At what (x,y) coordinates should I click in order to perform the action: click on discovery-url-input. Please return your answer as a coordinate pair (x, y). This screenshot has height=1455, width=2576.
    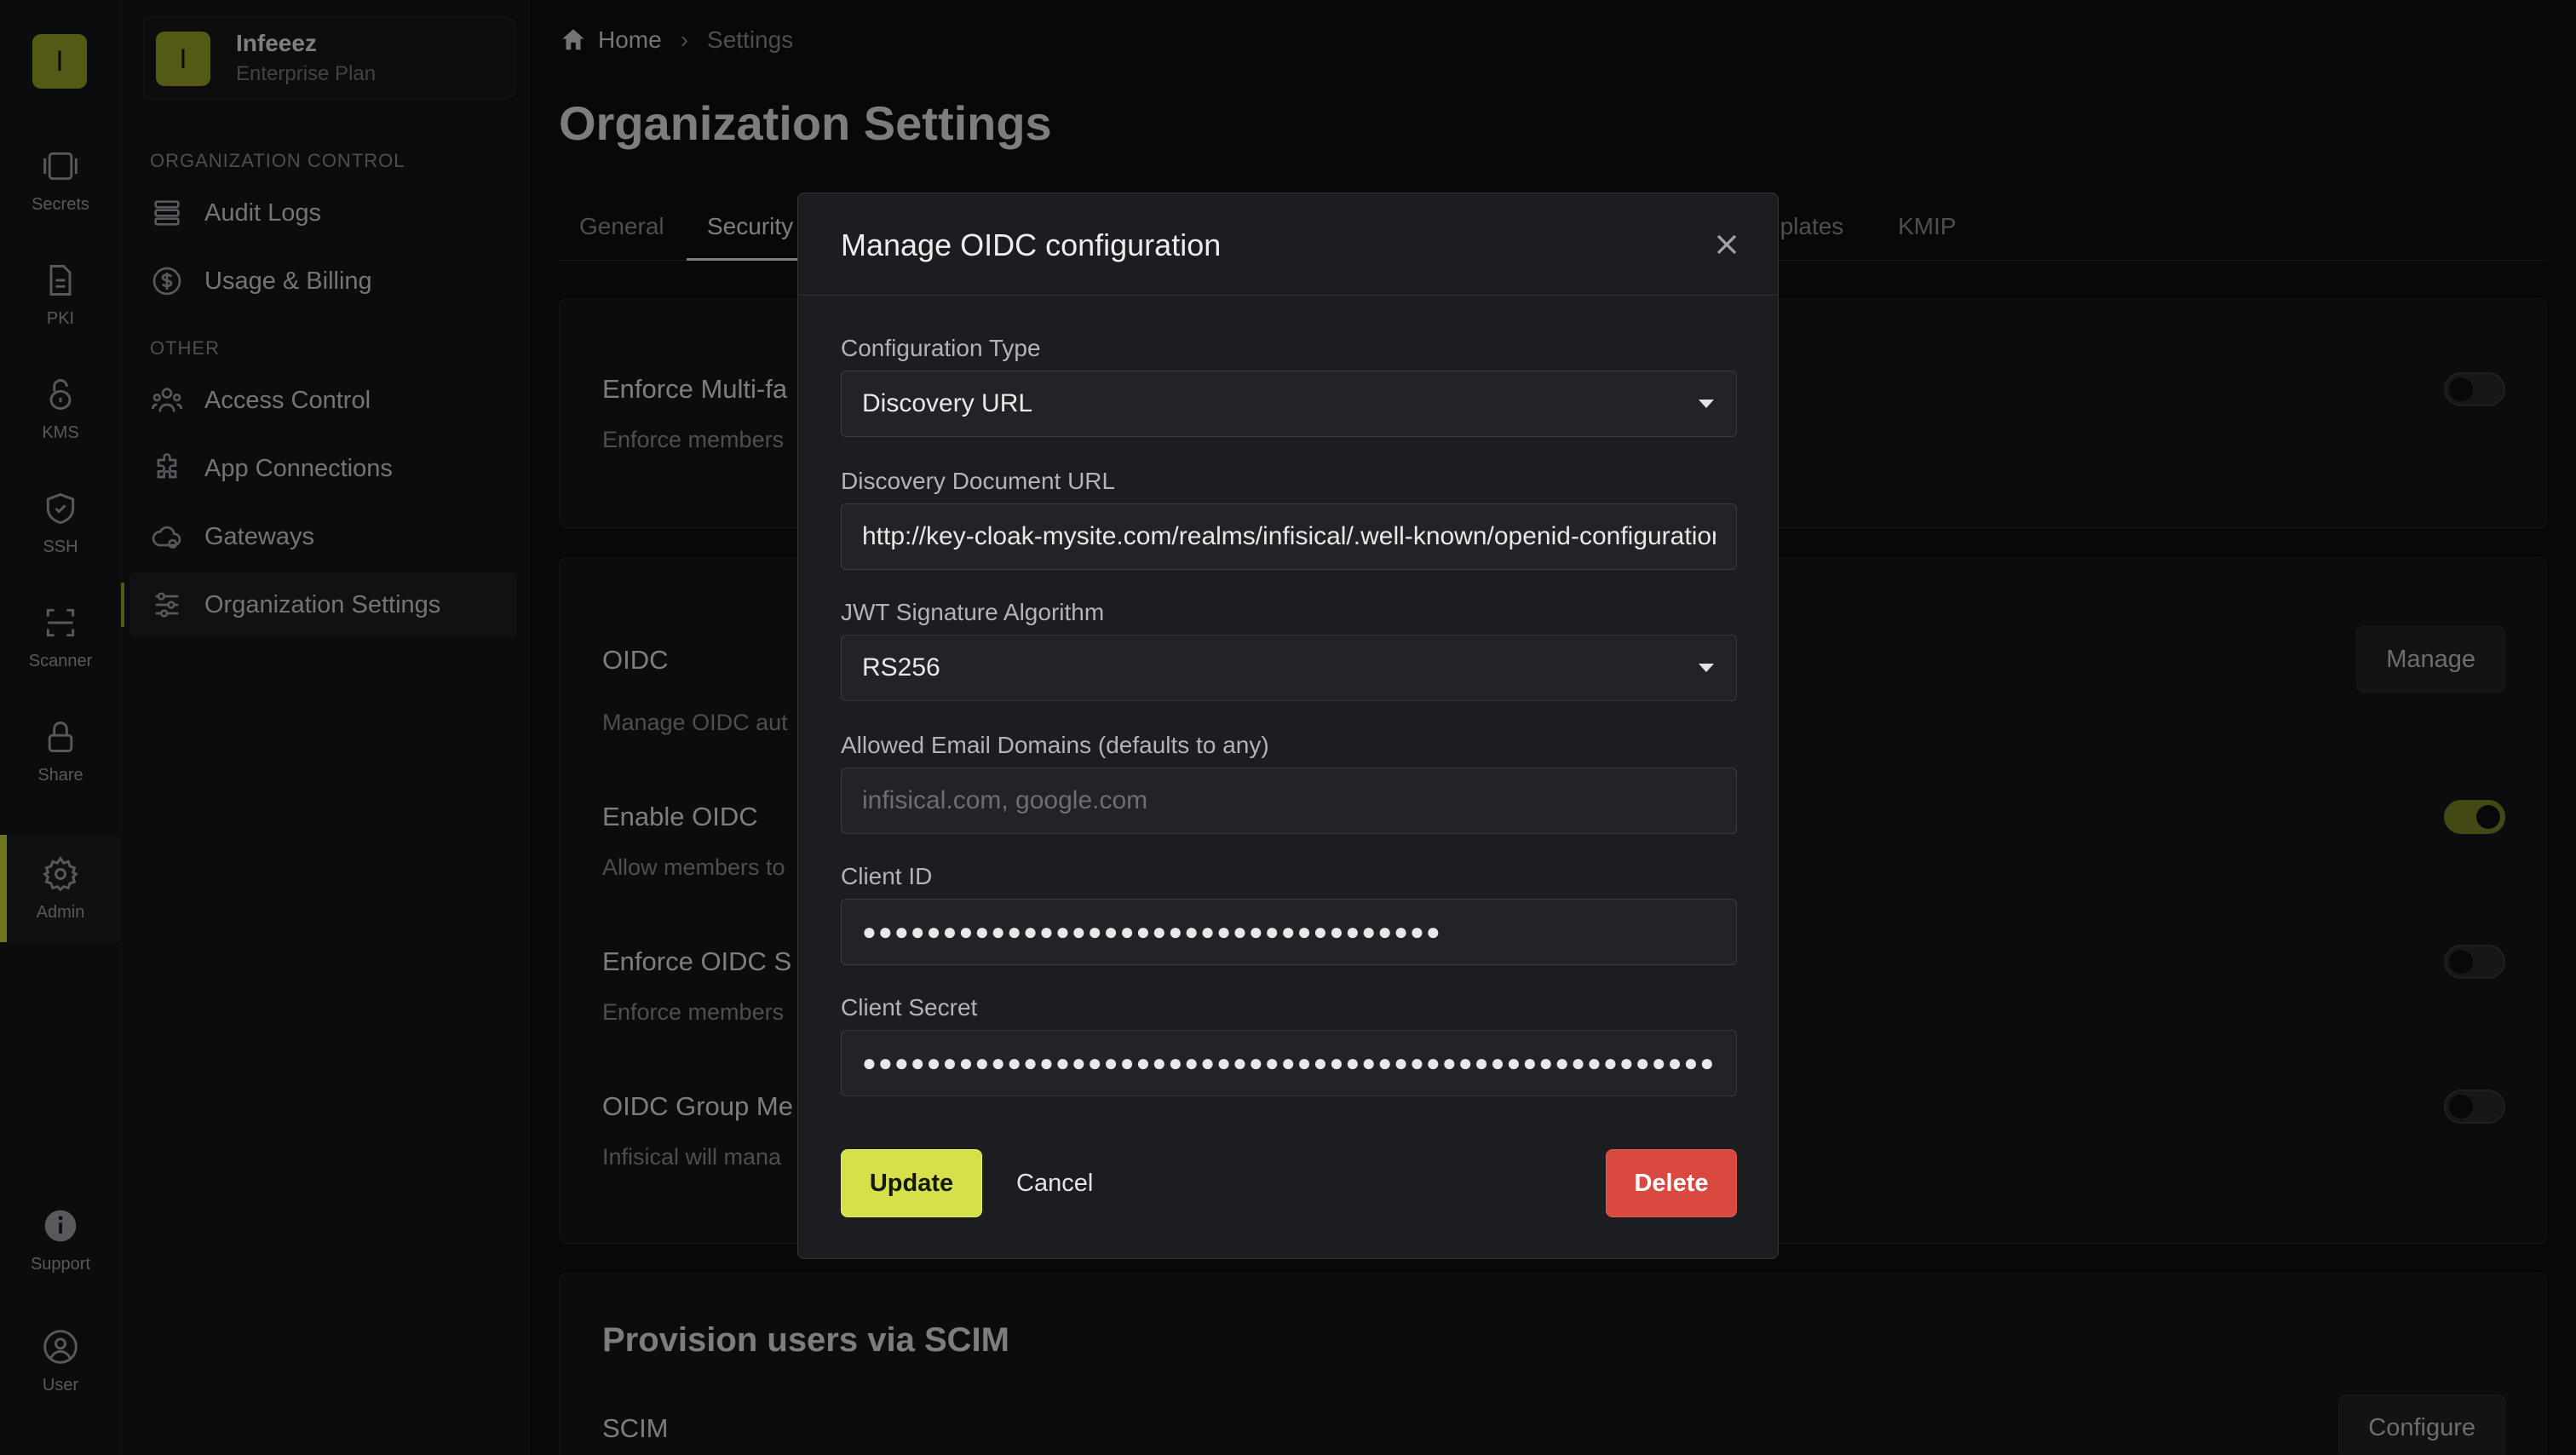
    Looking at the image, I should click on (1289, 537).